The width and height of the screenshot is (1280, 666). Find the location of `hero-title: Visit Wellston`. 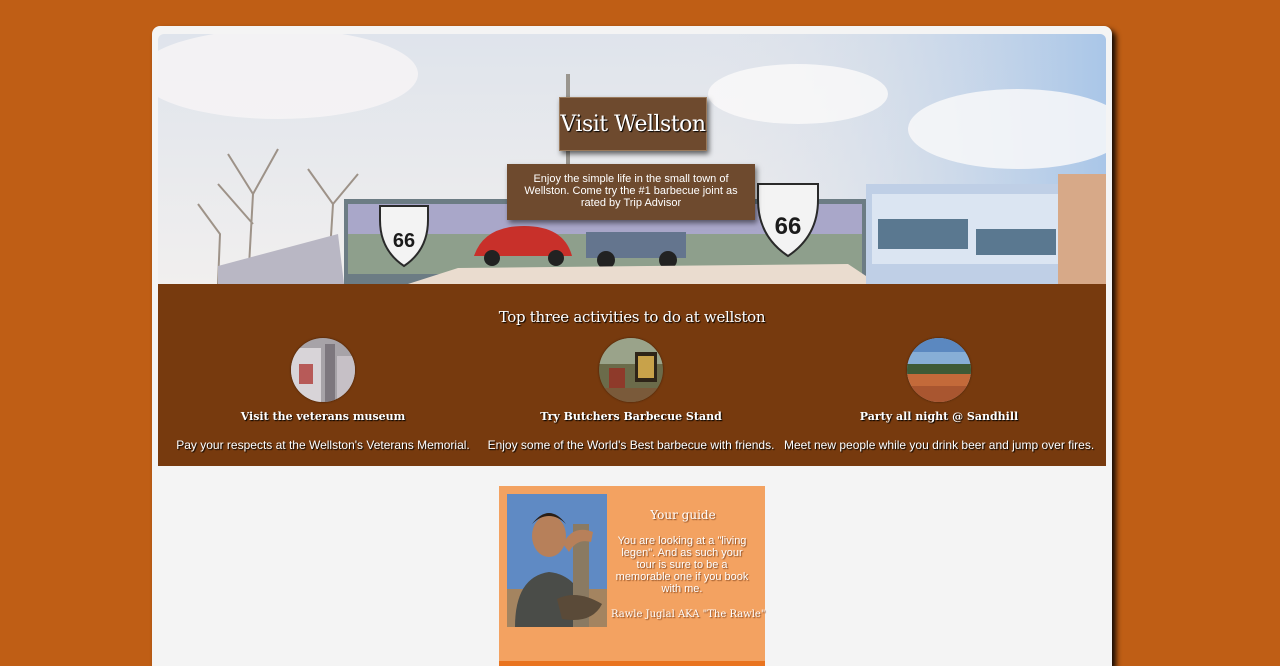

hero-title: Visit Wellston is located at coordinates (633, 124).